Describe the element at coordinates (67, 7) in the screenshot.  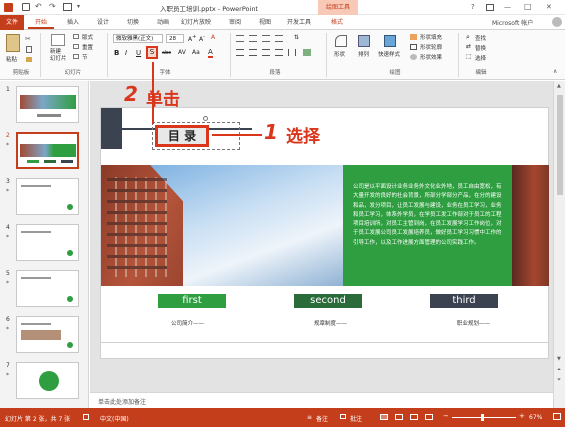
I see `start-slideshow-icon` at that location.